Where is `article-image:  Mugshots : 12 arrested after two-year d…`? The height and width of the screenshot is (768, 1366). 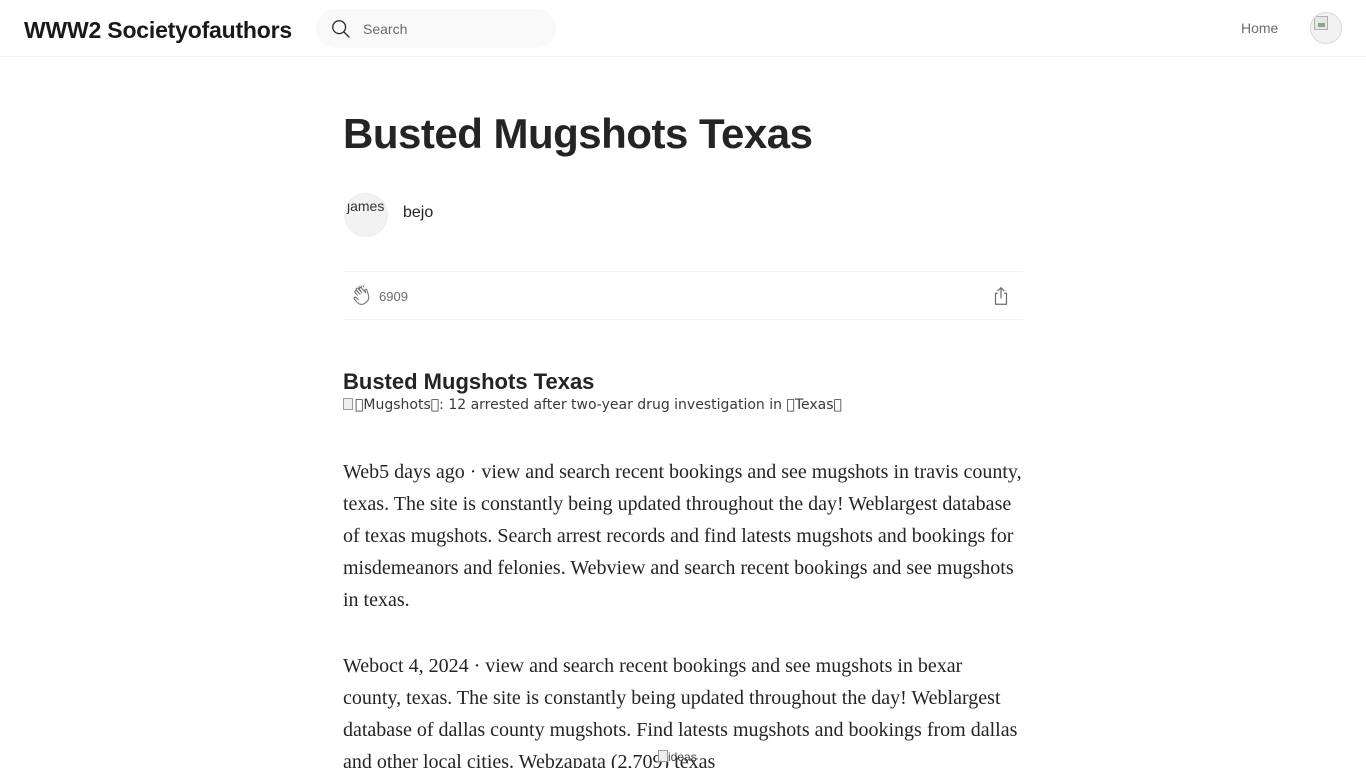 article-image:  Mugshots : 12 arrested after two-year d… is located at coordinates (592, 405).